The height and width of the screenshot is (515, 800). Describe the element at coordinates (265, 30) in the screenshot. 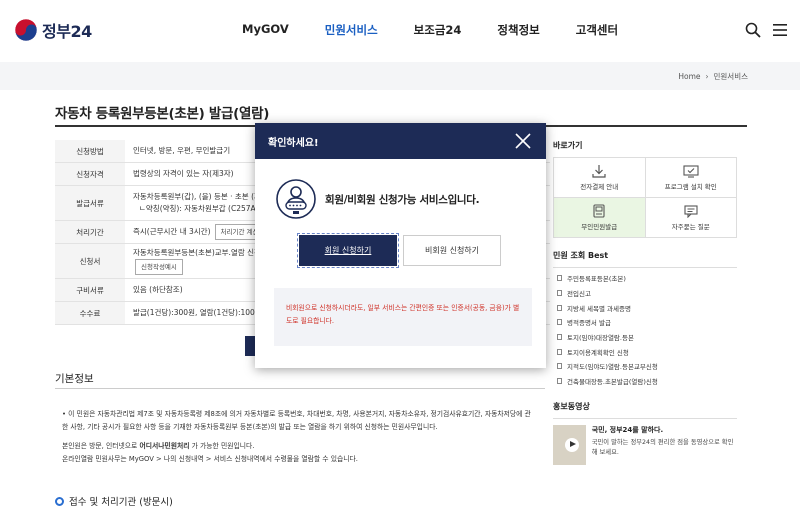

I see `nav-mygov: MyGOV` at that location.